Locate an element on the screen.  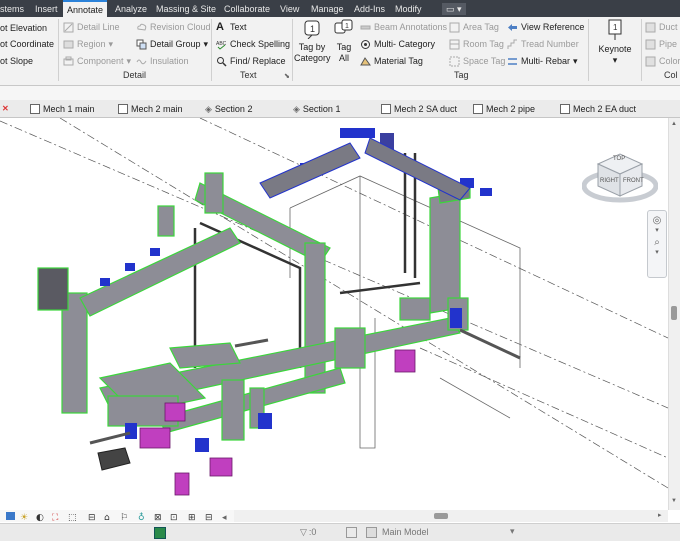
color-fill-legend-button: Color is located at coordinates (662, 61).